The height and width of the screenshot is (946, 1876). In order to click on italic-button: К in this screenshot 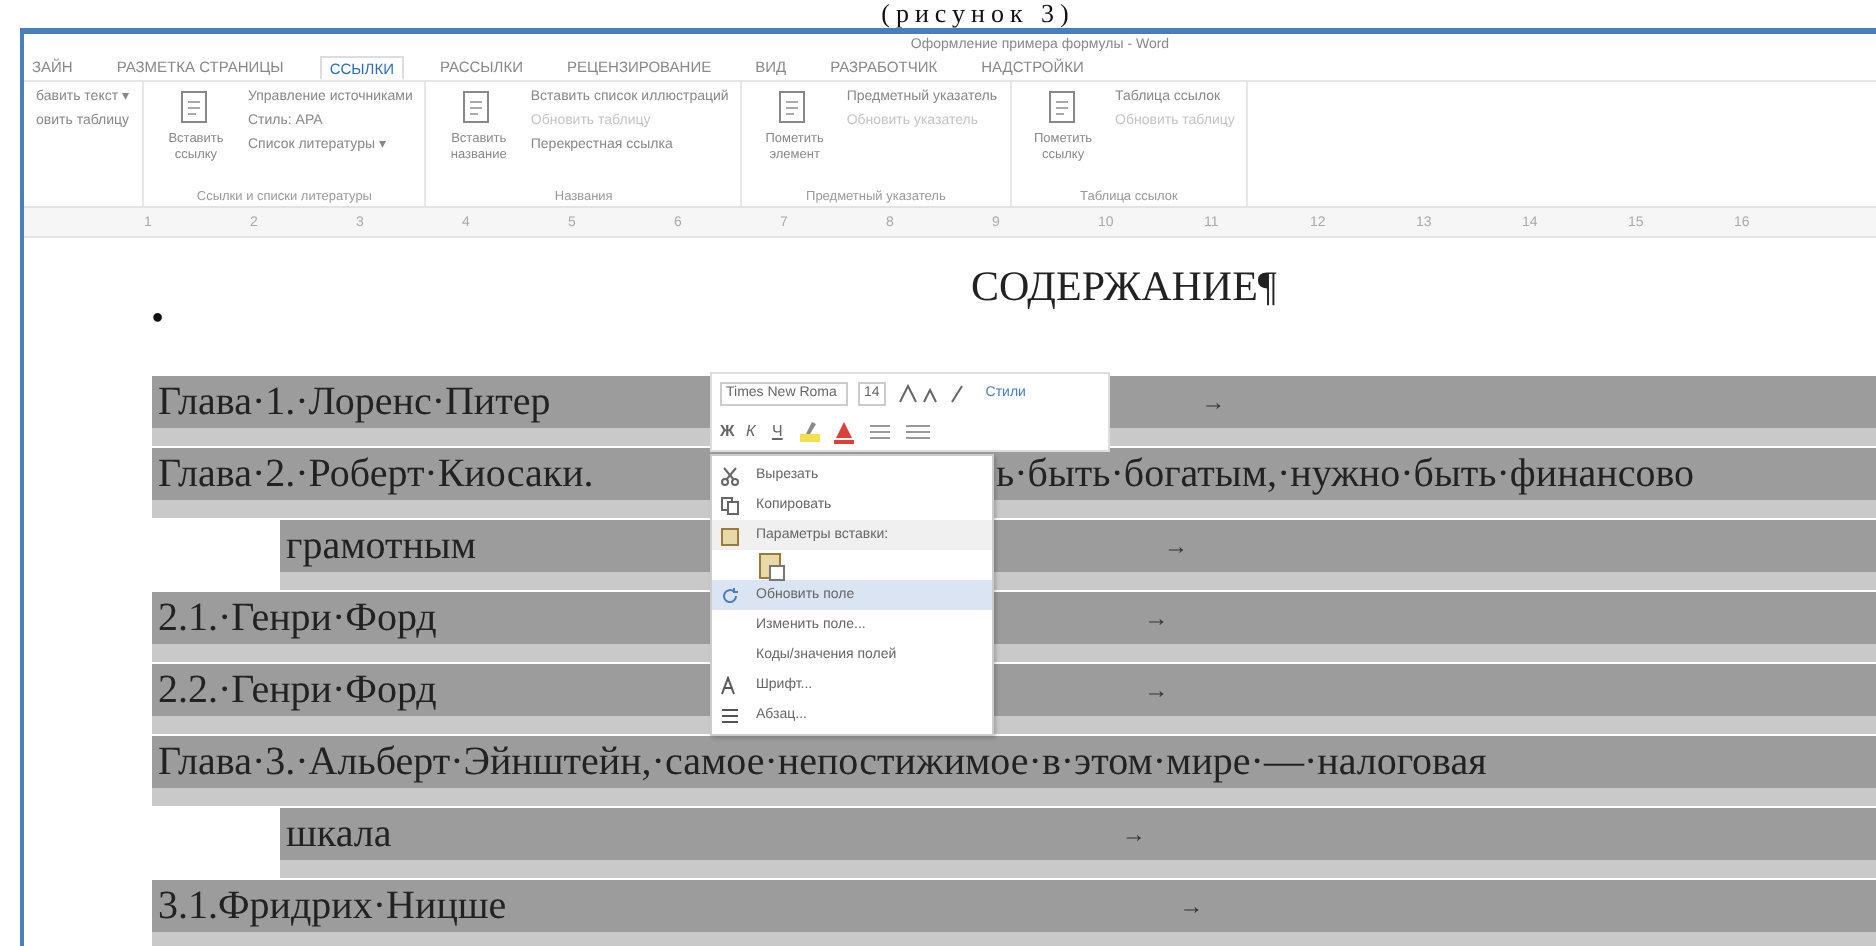, I will do `click(754, 431)`.